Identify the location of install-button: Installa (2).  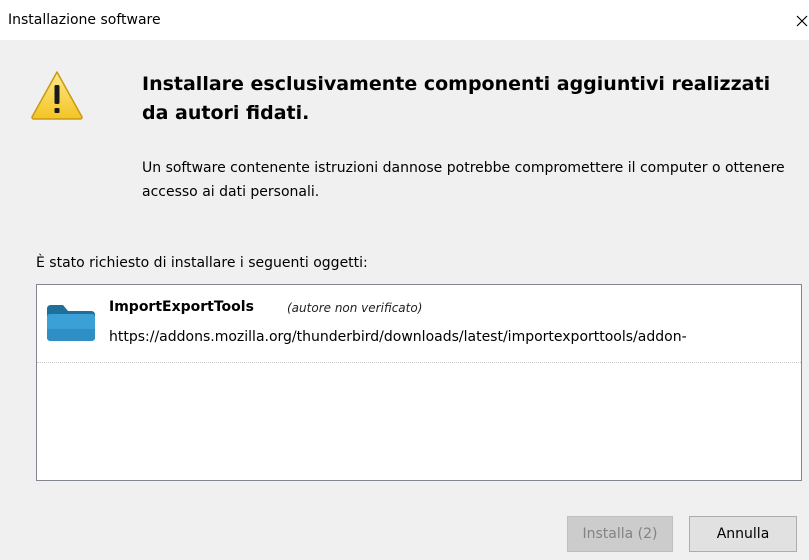
(620, 534).